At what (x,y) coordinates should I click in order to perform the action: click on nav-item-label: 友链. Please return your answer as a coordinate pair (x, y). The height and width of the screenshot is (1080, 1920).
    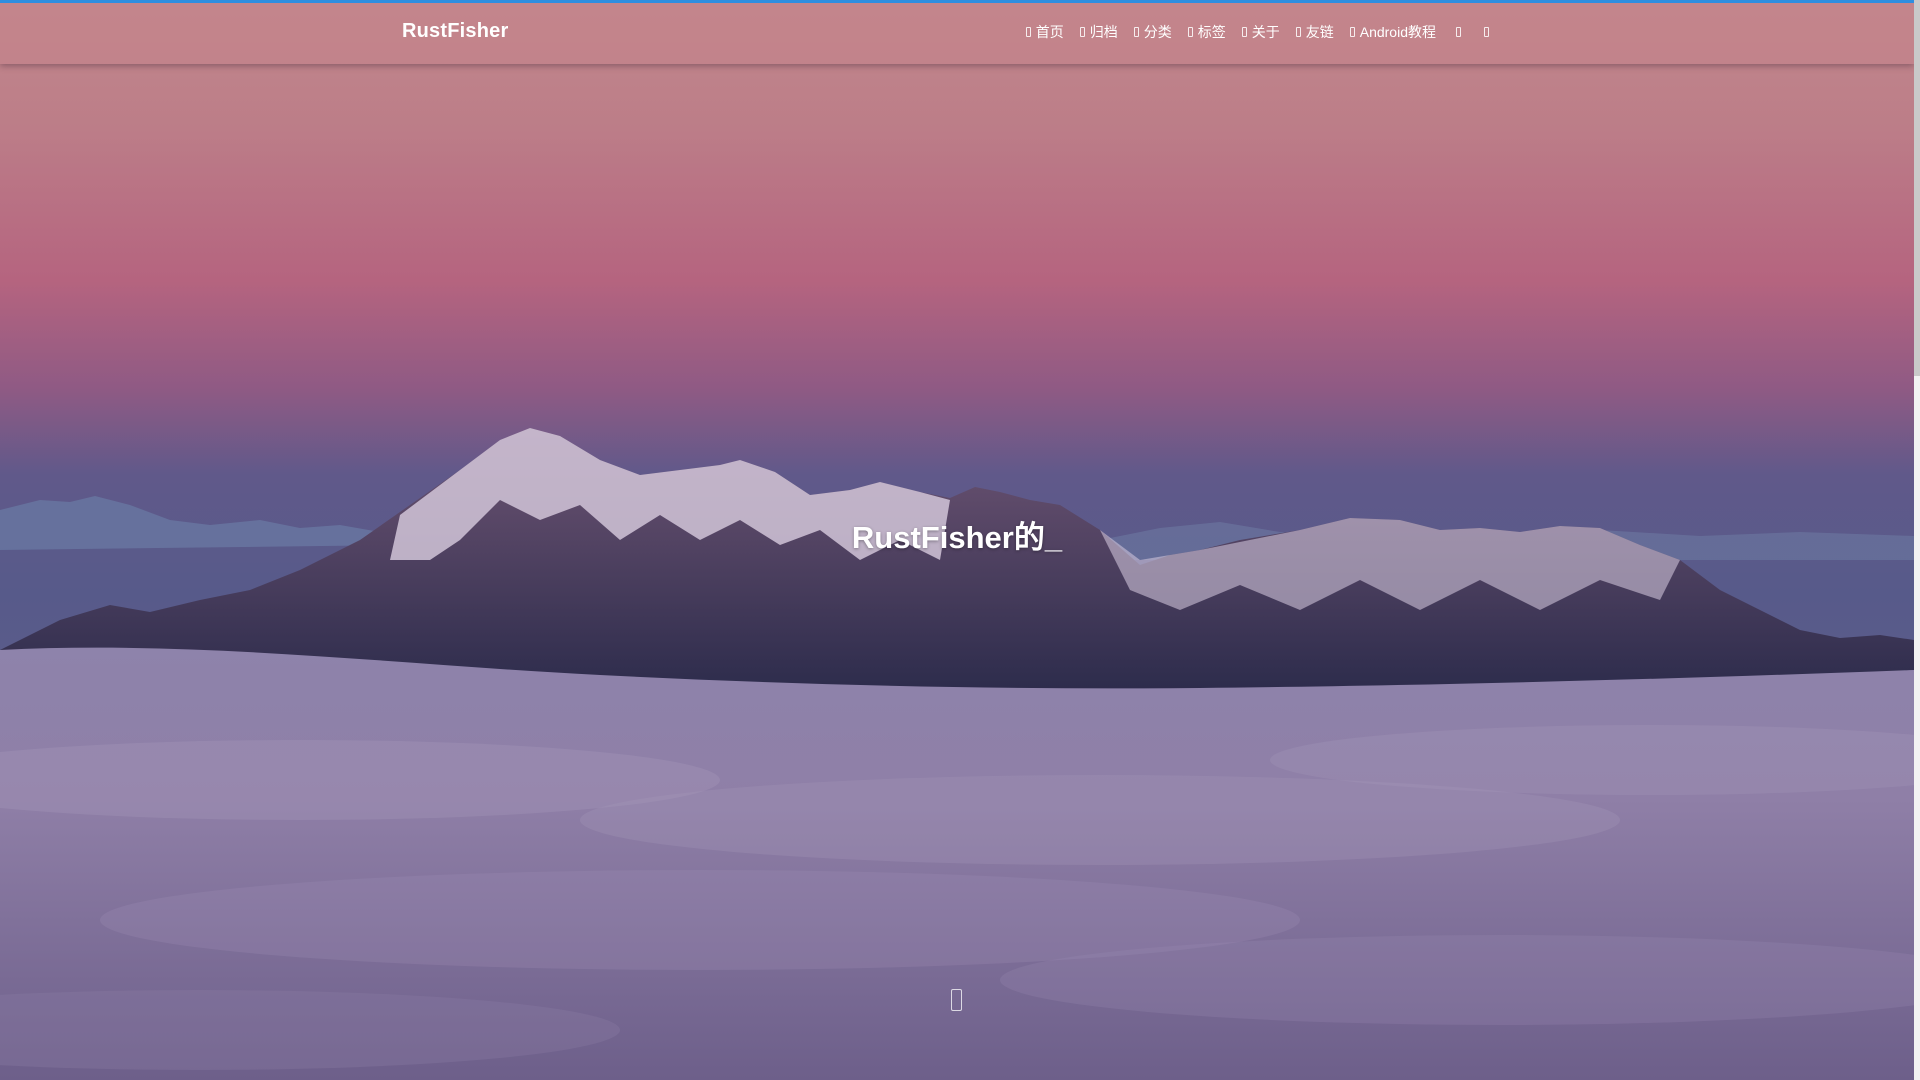
    Looking at the image, I should click on (1319, 32).